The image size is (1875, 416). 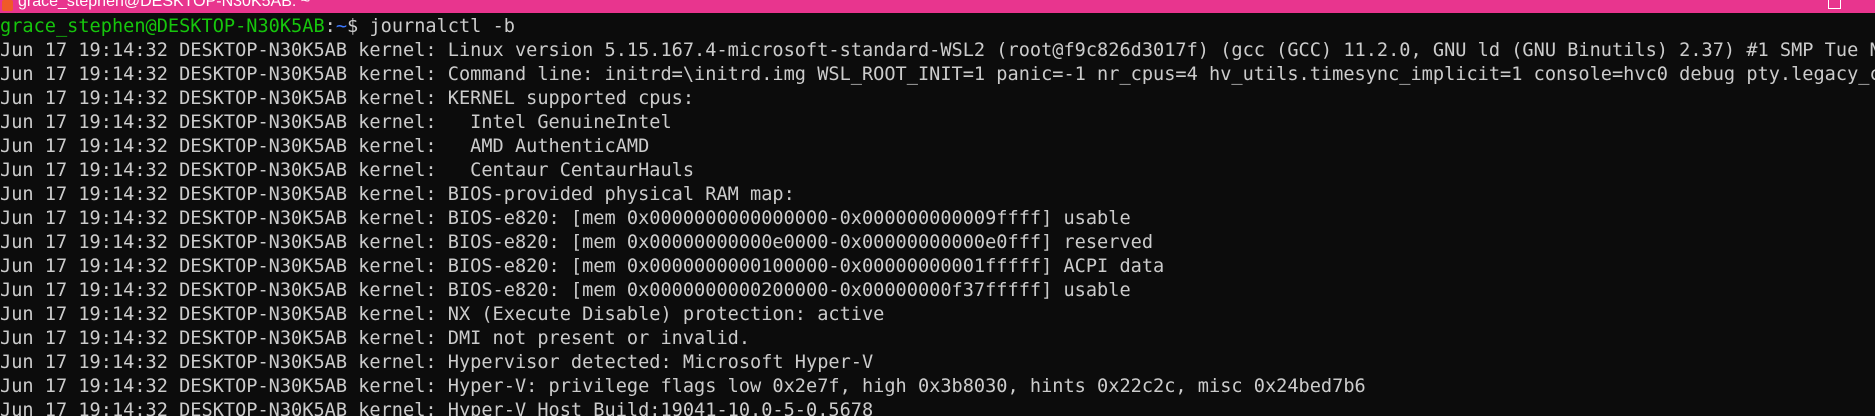 What do you see at coordinates (162, 26) in the screenshot?
I see `prompt-user-host: grace_stephen@DESKTOP-N30K5AB` at bounding box center [162, 26].